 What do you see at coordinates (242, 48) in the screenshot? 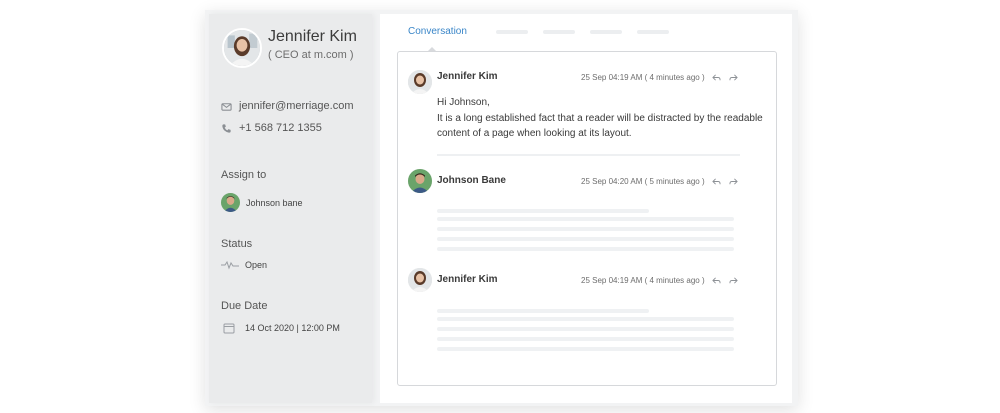
I see `profile-avatar` at bounding box center [242, 48].